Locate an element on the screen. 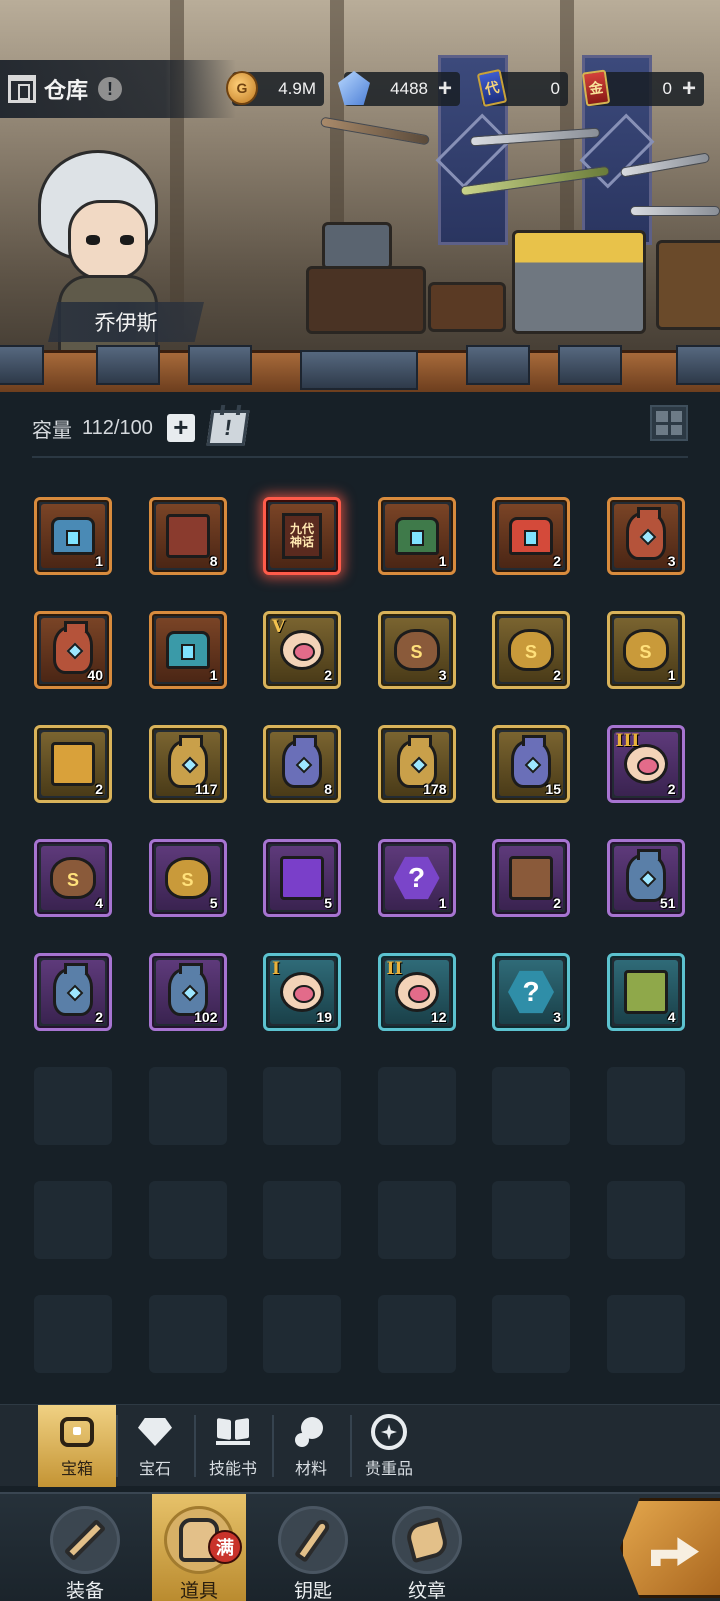 The width and height of the screenshot is (720, 1601). info-icon: ! is located at coordinates (110, 89).